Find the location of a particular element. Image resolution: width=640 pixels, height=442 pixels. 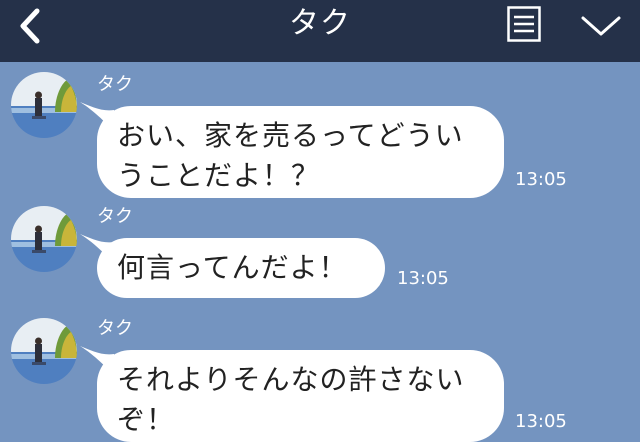

message-text-line: ぞ！ is located at coordinates (146, 419).